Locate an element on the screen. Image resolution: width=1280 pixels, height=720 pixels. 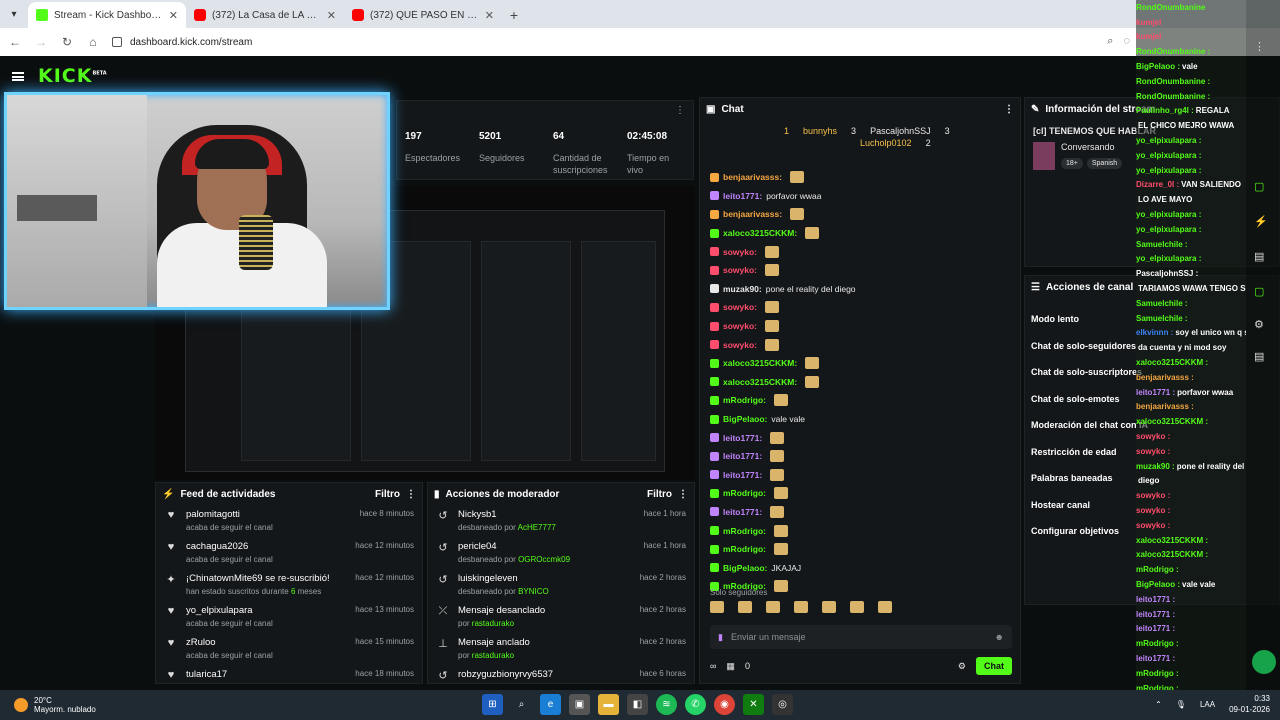
spotify-icon: ≋ is located at coordinates (666, 704).